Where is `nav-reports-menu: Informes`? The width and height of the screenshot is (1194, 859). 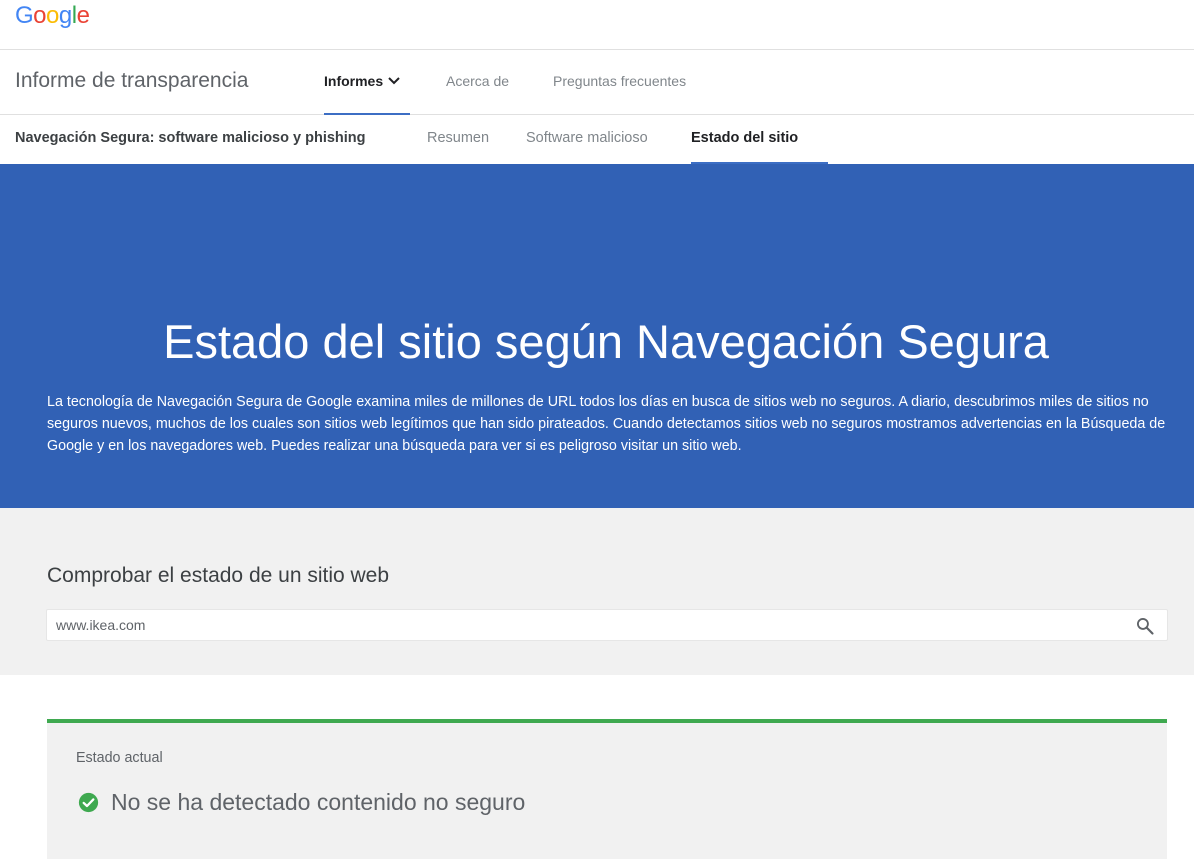
nav-reports-menu: Informes is located at coordinates (367, 82).